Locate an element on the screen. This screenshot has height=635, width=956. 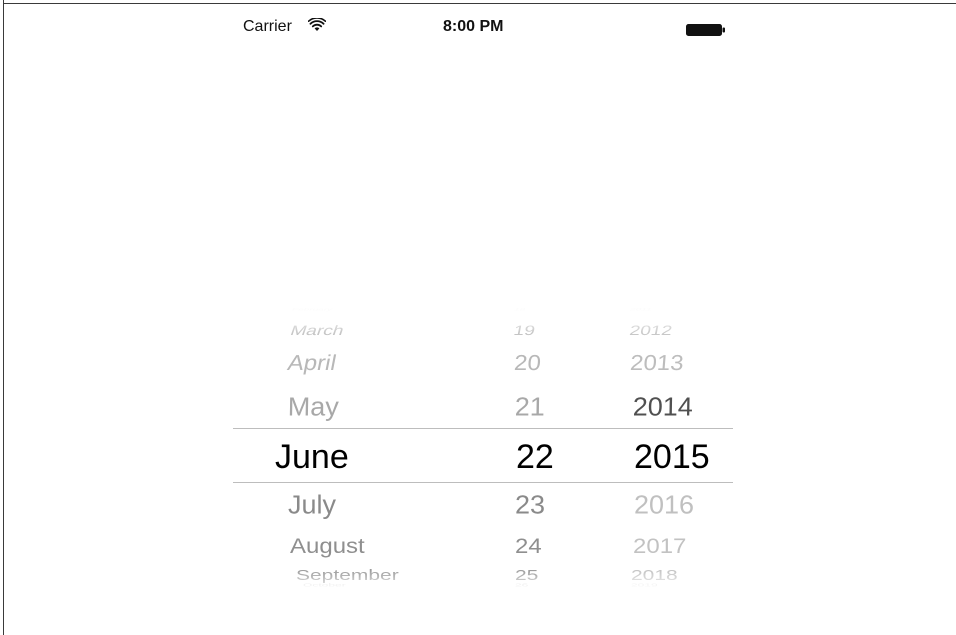
battery-icon is located at coordinates (706, 32).